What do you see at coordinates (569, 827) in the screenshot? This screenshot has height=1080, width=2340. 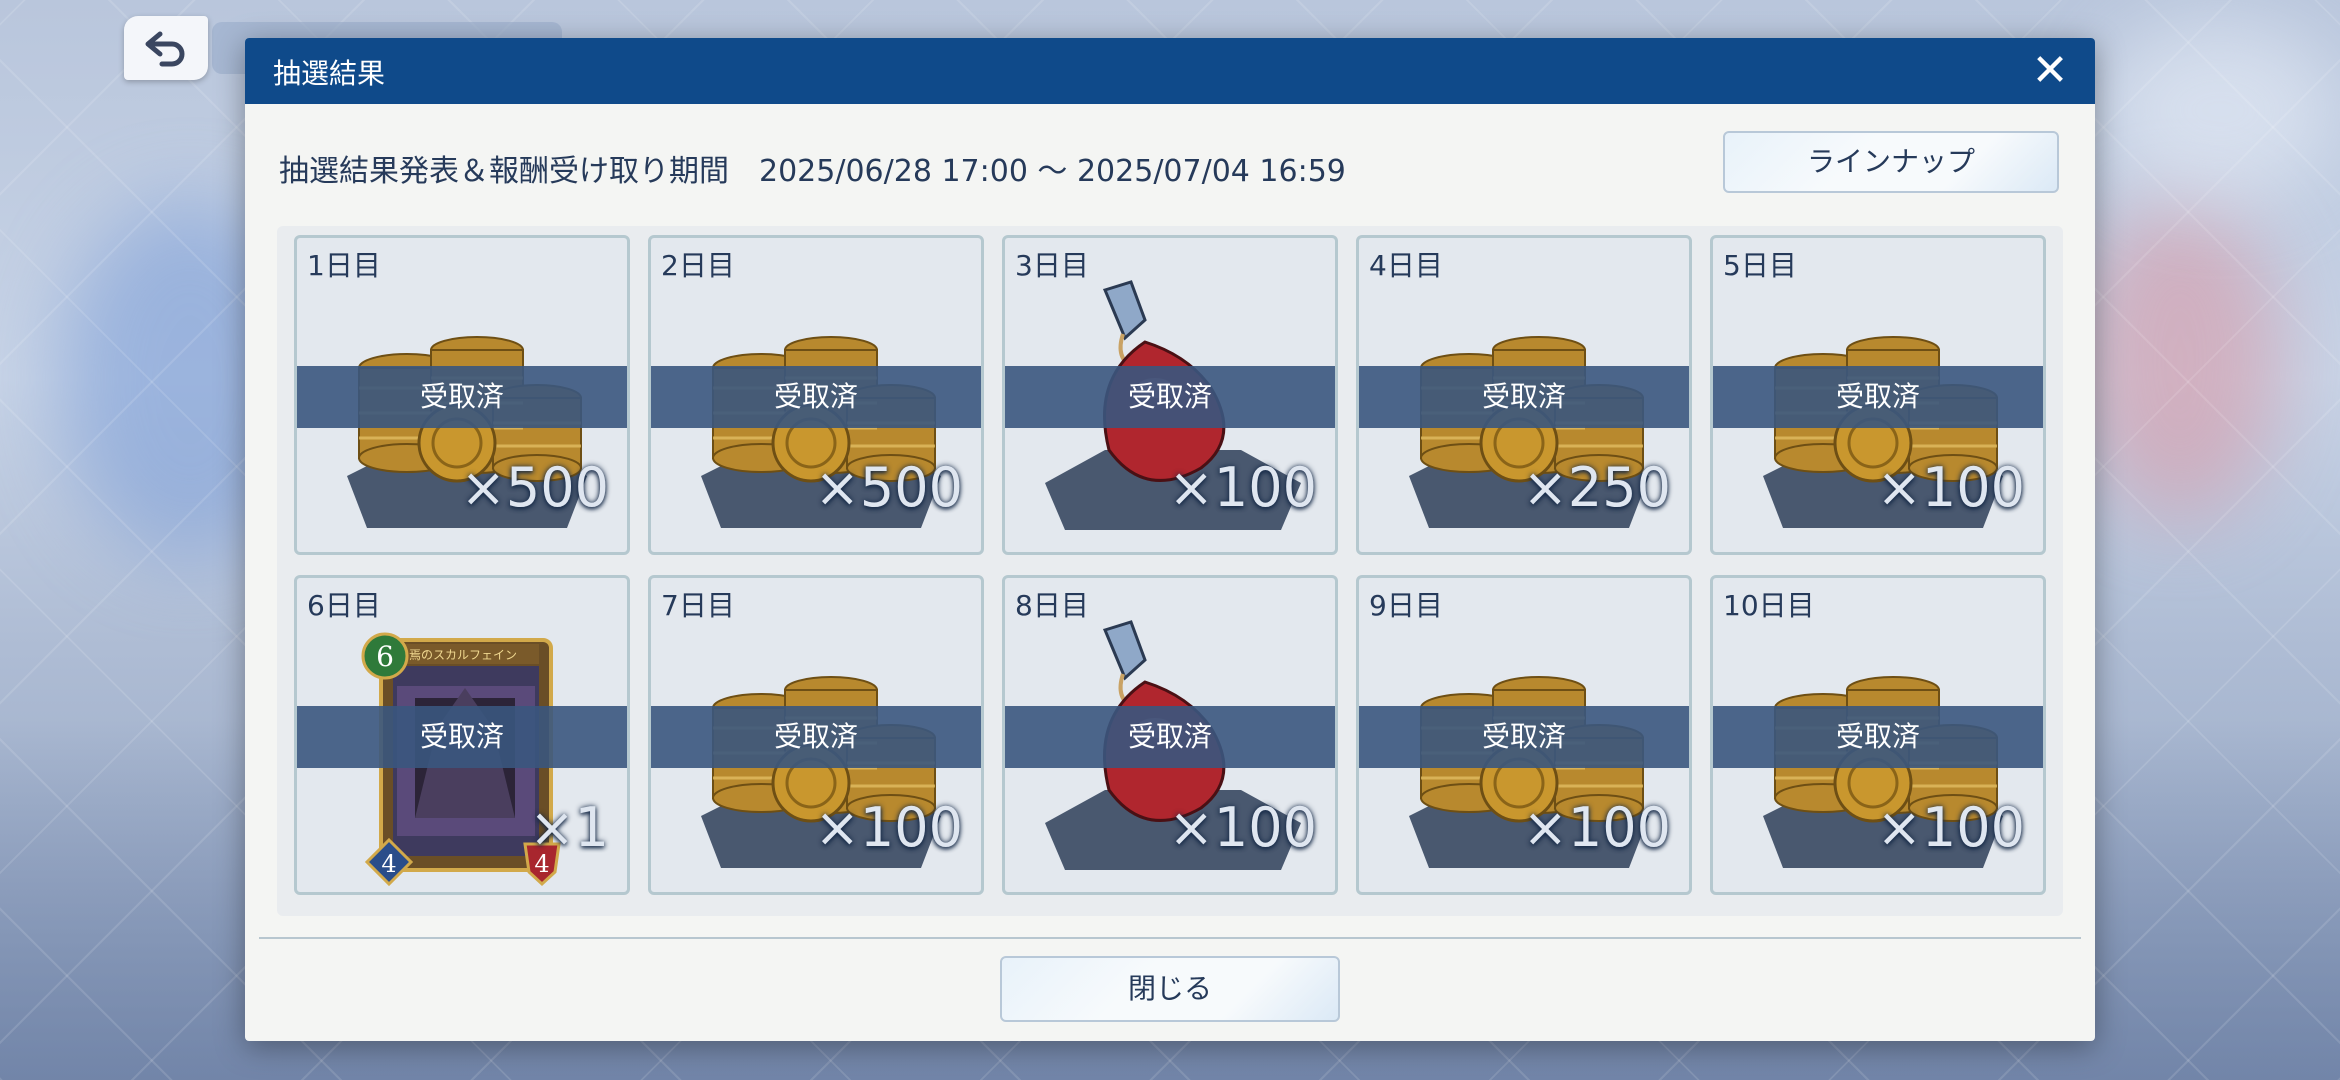 I see `reward-quantity: ×1` at bounding box center [569, 827].